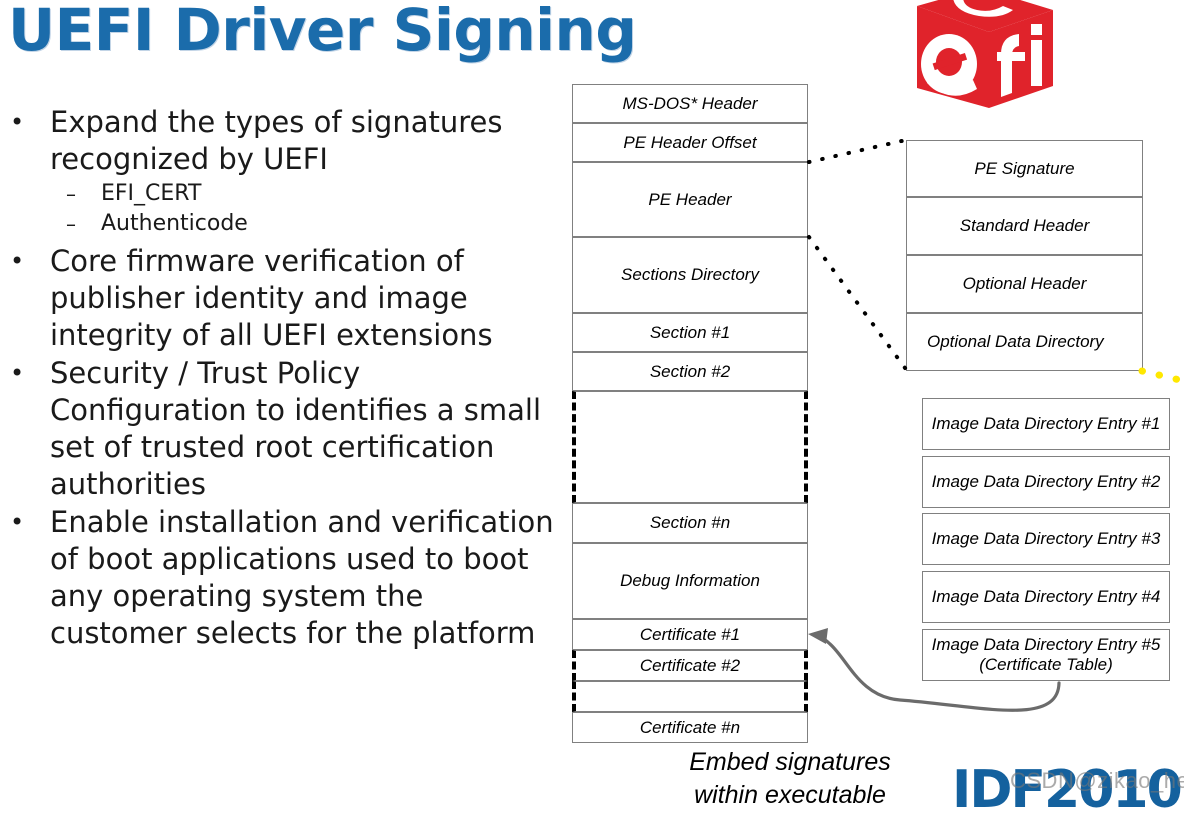  Describe the element at coordinates (1024, 342) in the screenshot. I see `detail-box-optional-data-directory: Optional Data Directory` at that location.